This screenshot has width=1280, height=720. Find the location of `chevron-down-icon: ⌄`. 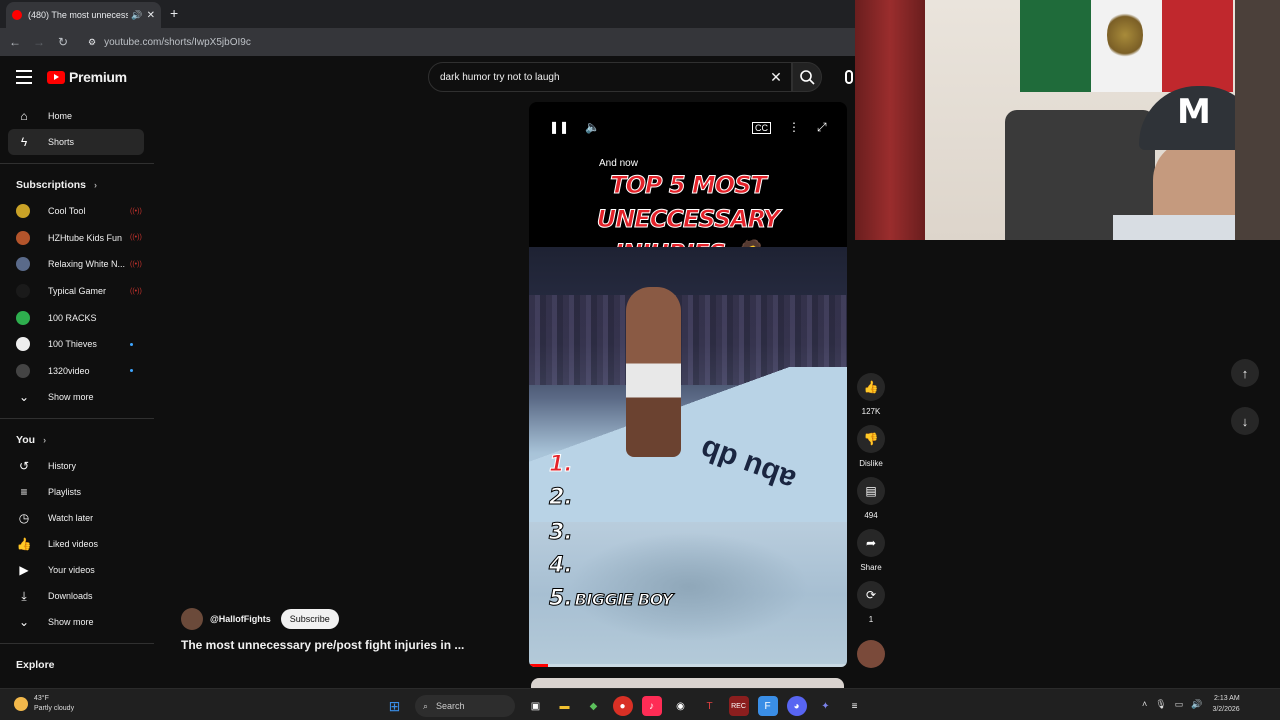

chevron-down-icon: ⌄ is located at coordinates (24, 622).